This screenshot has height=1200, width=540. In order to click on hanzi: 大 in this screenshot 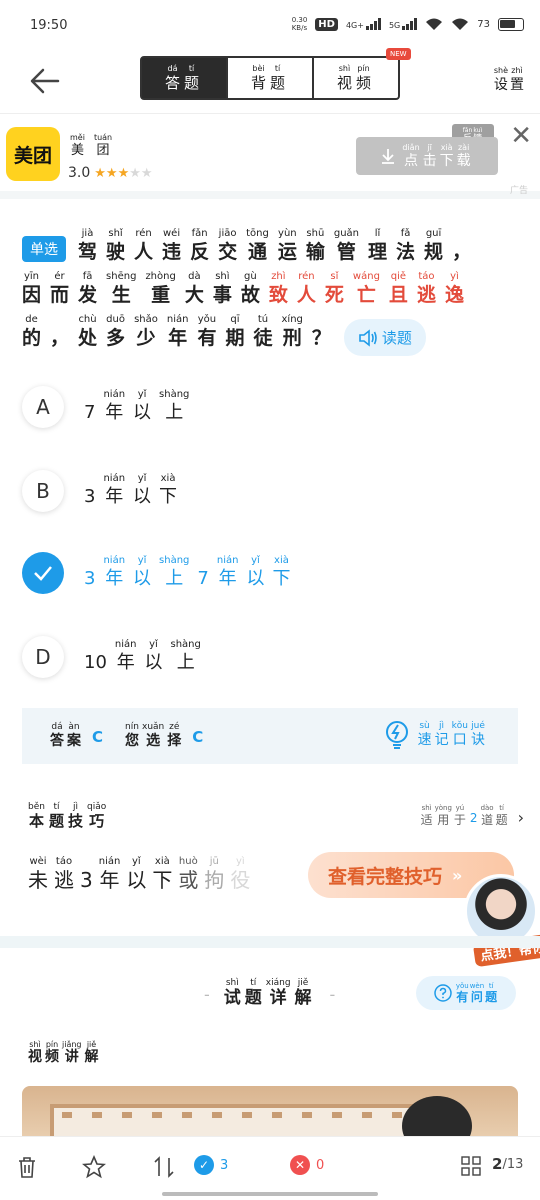, I will do `click(194, 295)`.